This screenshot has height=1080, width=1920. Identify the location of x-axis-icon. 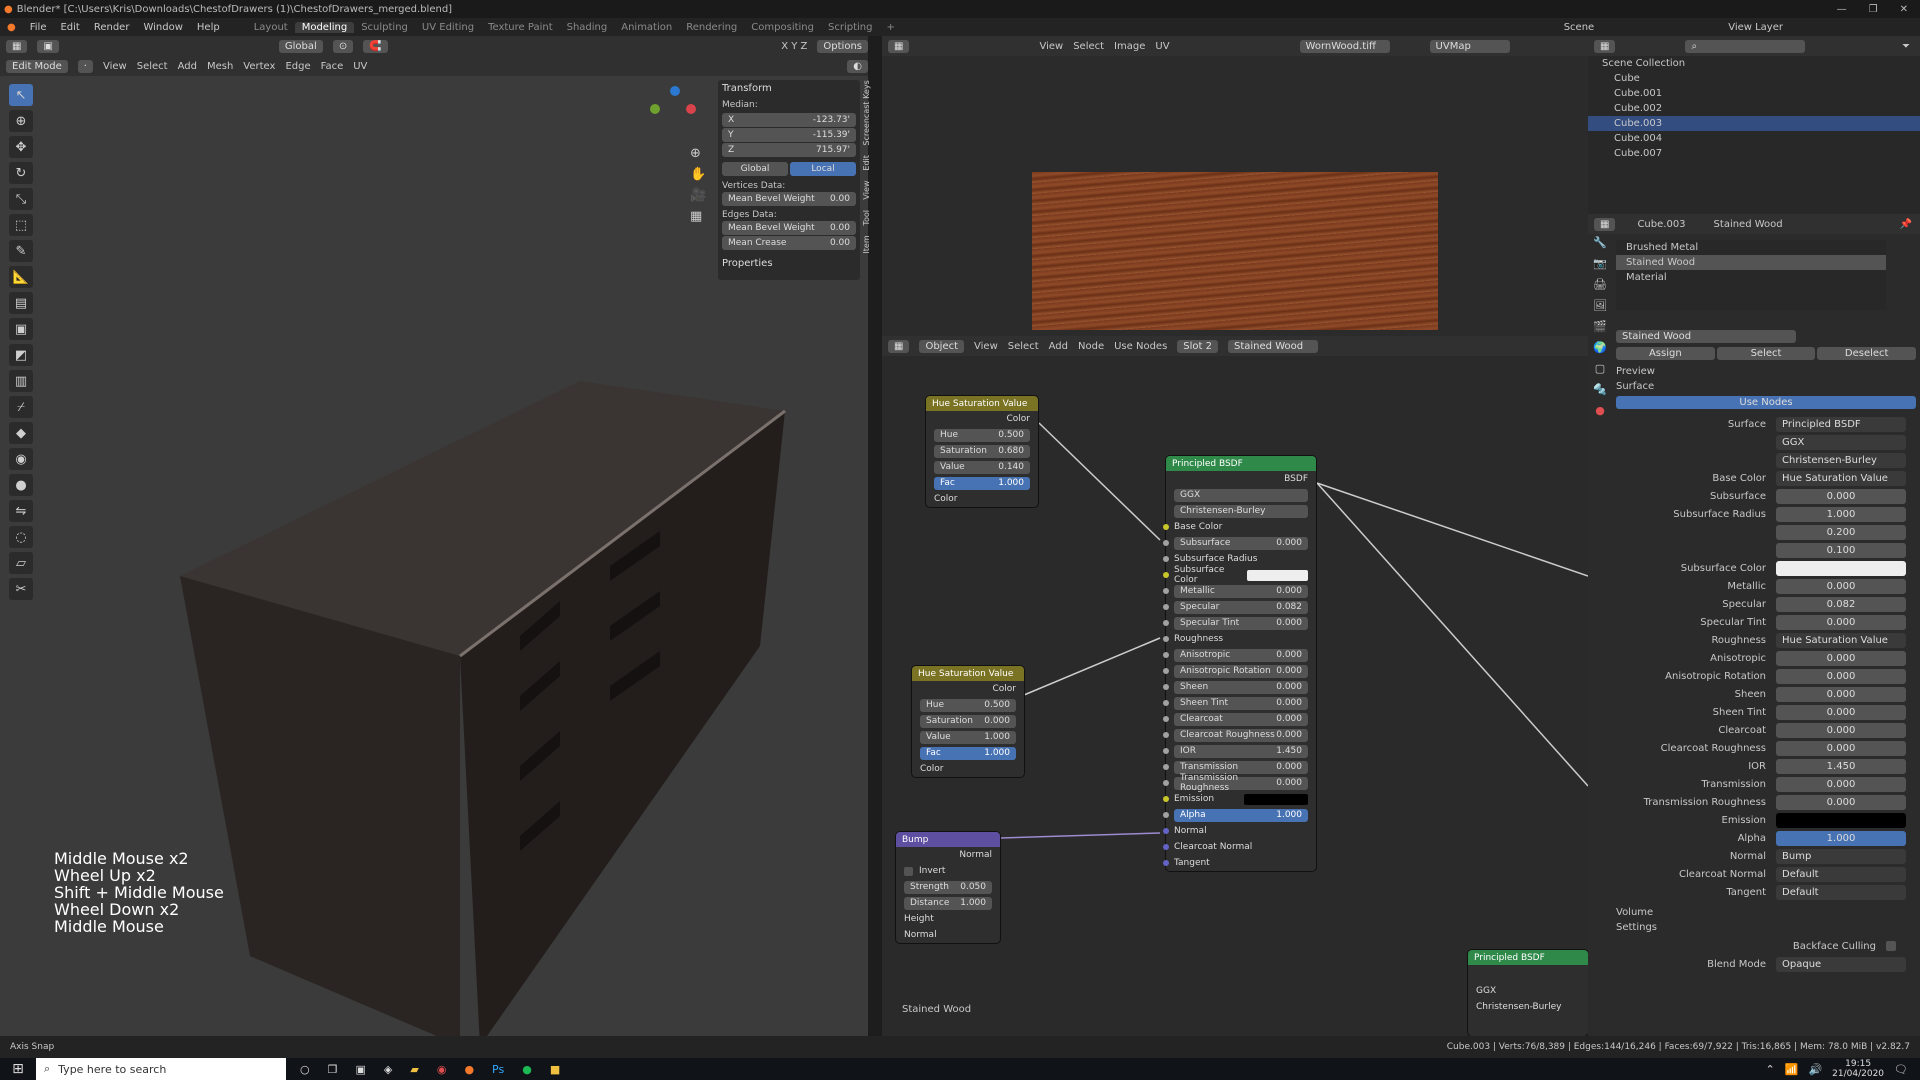
(691, 109).